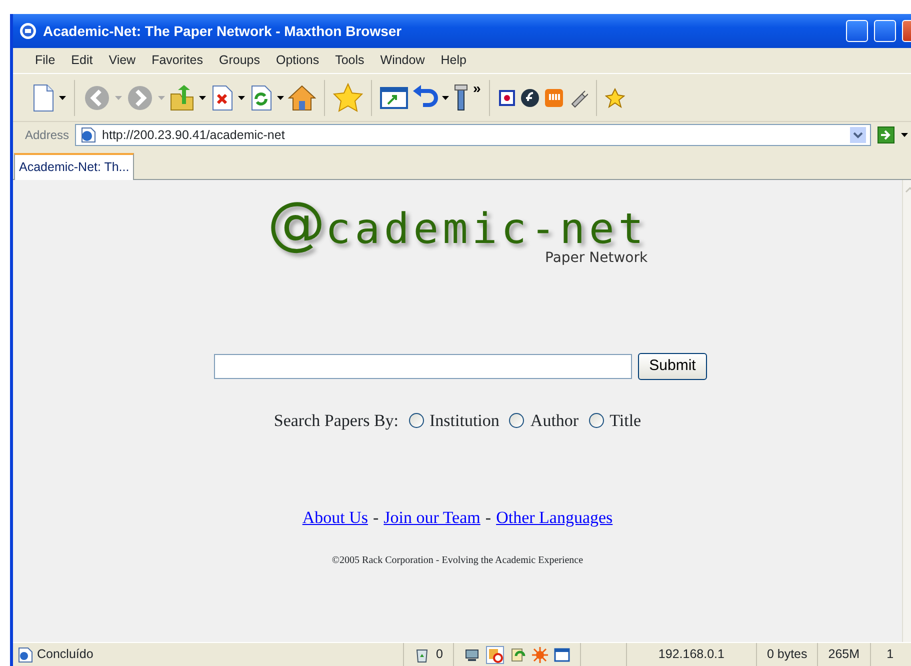 Image resolution: width=911 pixels, height=666 pixels. I want to click on flash-icon, so click(530, 98).